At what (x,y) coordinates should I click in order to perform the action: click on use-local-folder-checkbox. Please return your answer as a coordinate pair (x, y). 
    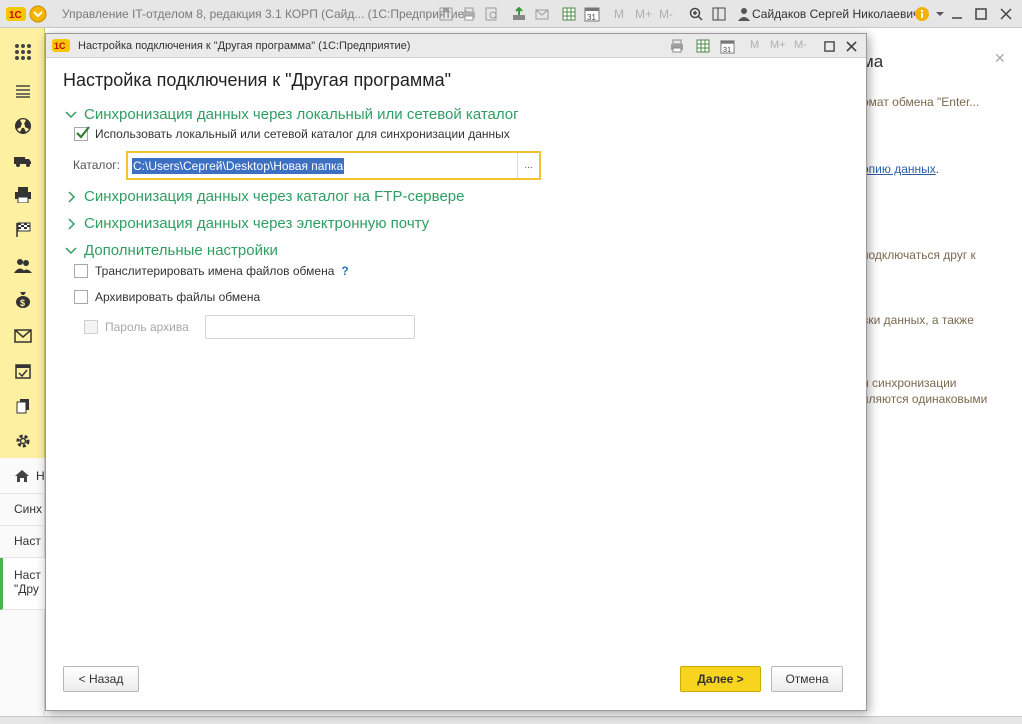
    Looking at the image, I should click on (82, 133).